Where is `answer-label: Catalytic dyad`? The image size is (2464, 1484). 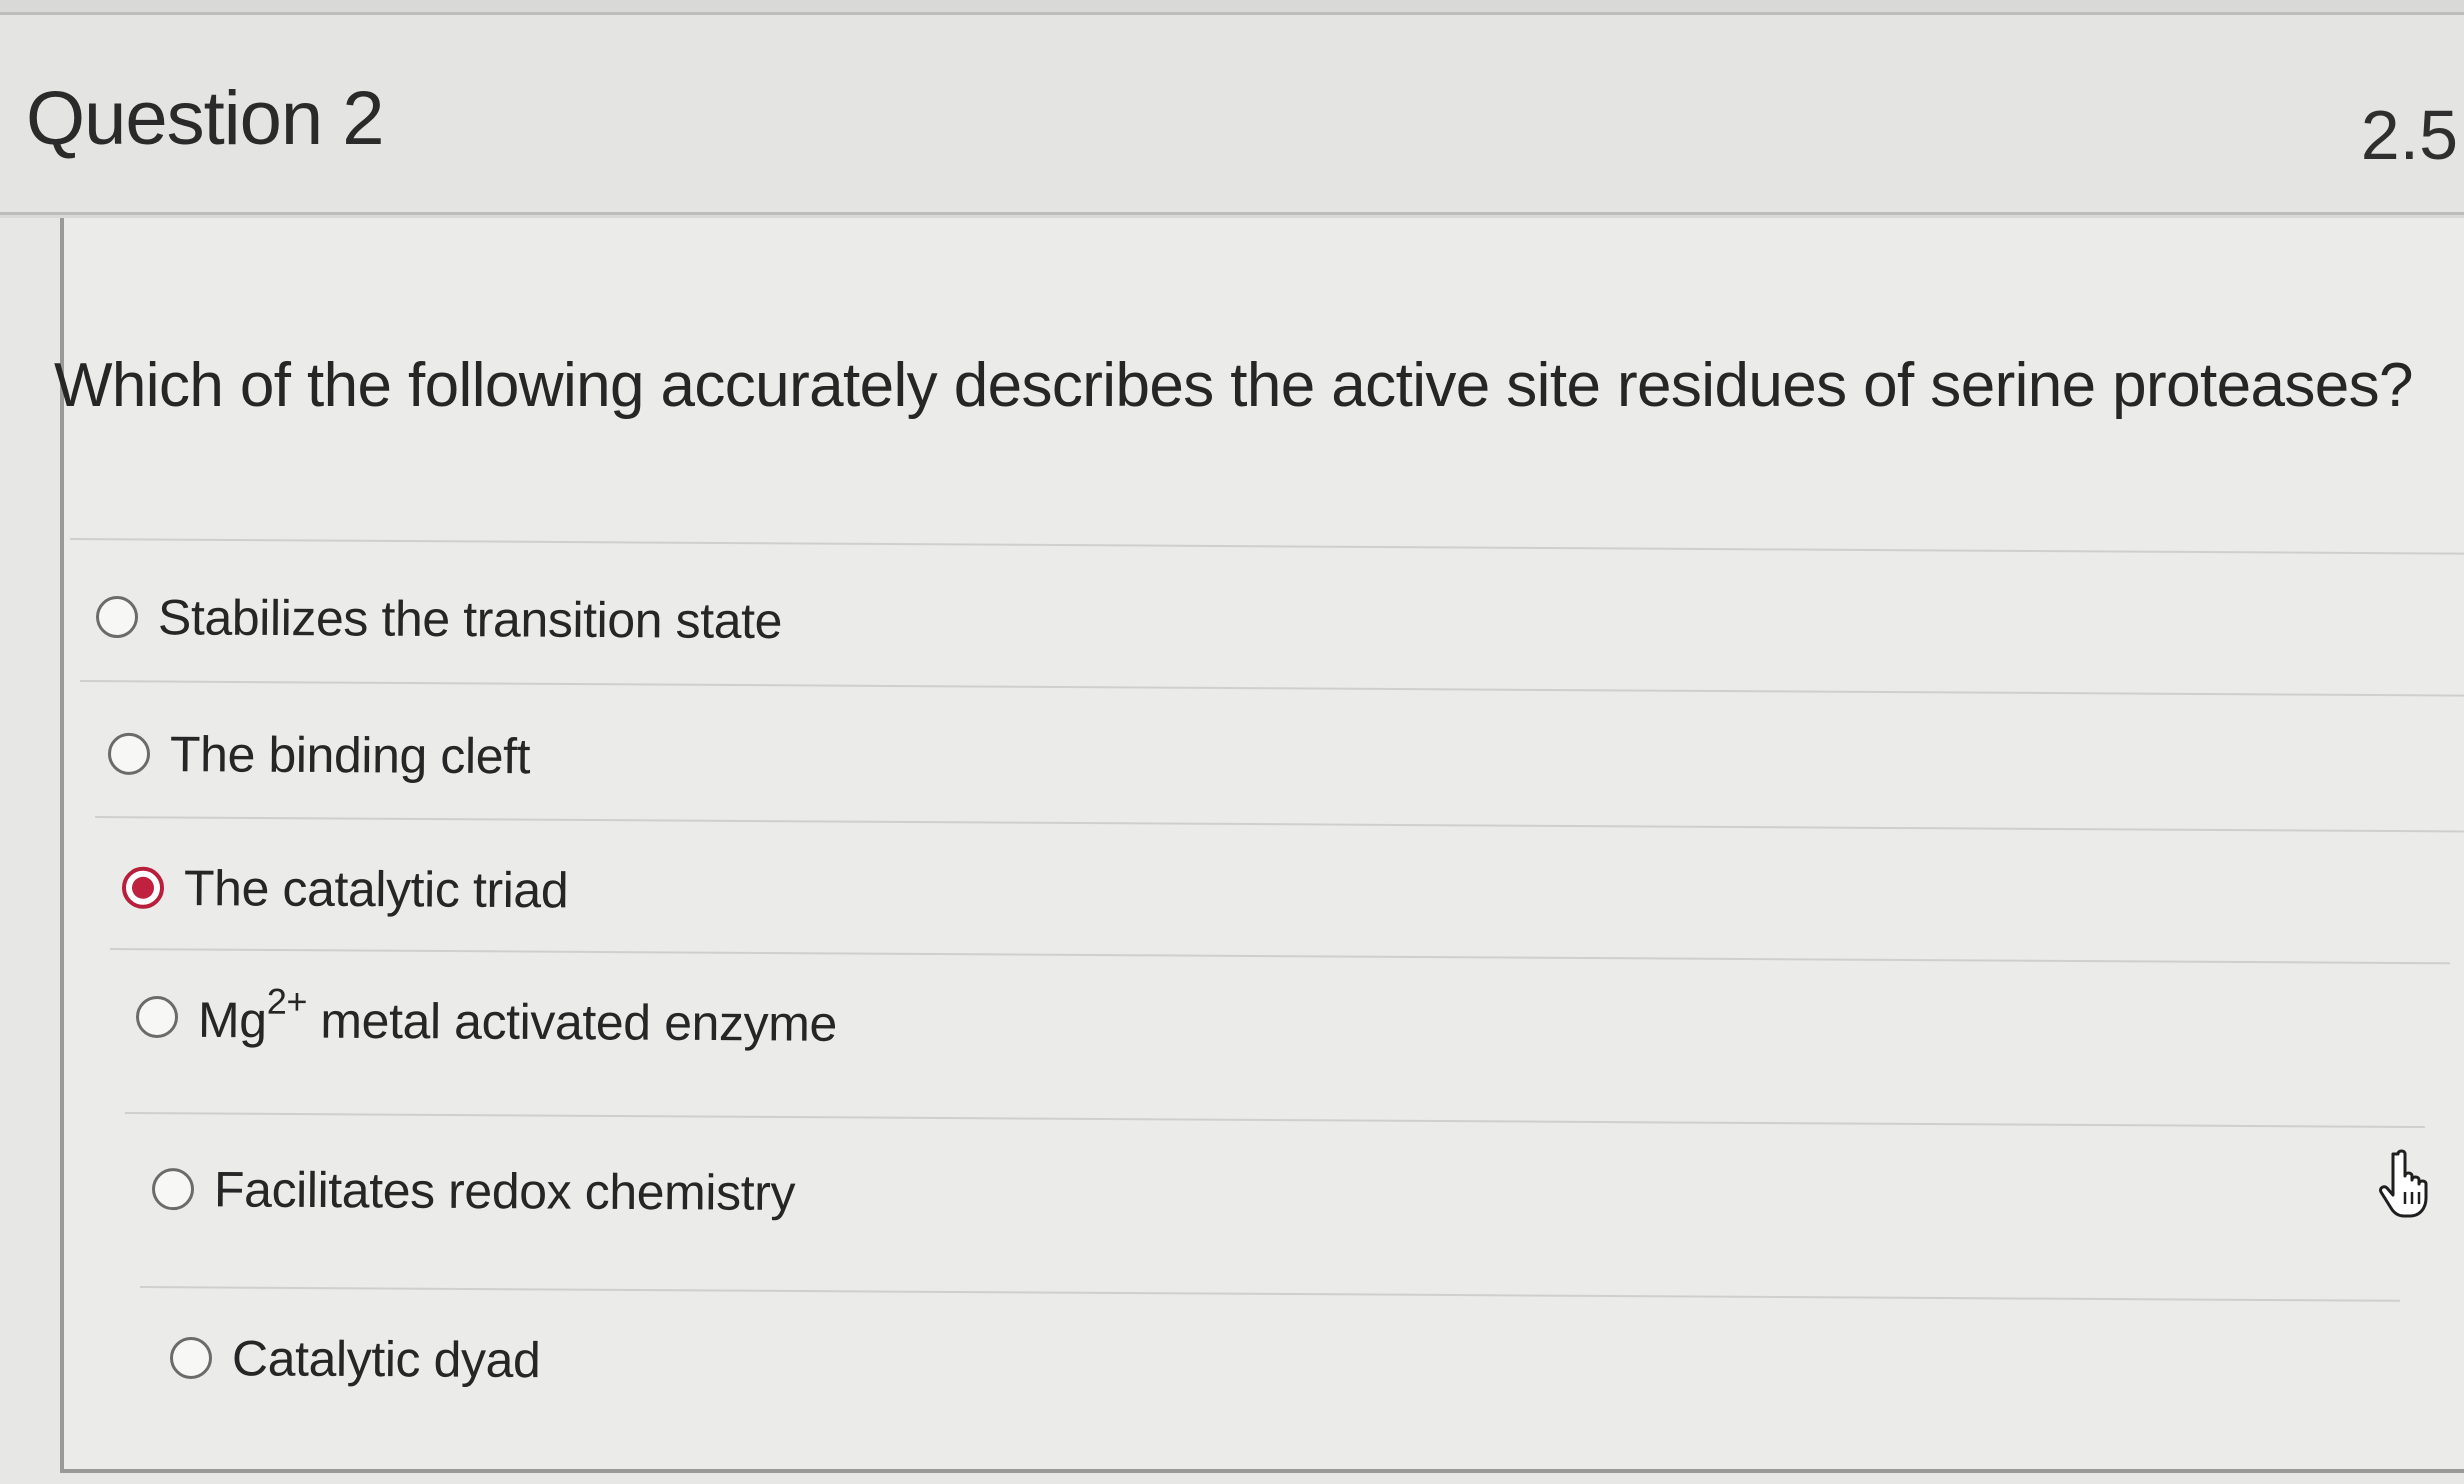 answer-label: Catalytic dyad is located at coordinates (386, 1359).